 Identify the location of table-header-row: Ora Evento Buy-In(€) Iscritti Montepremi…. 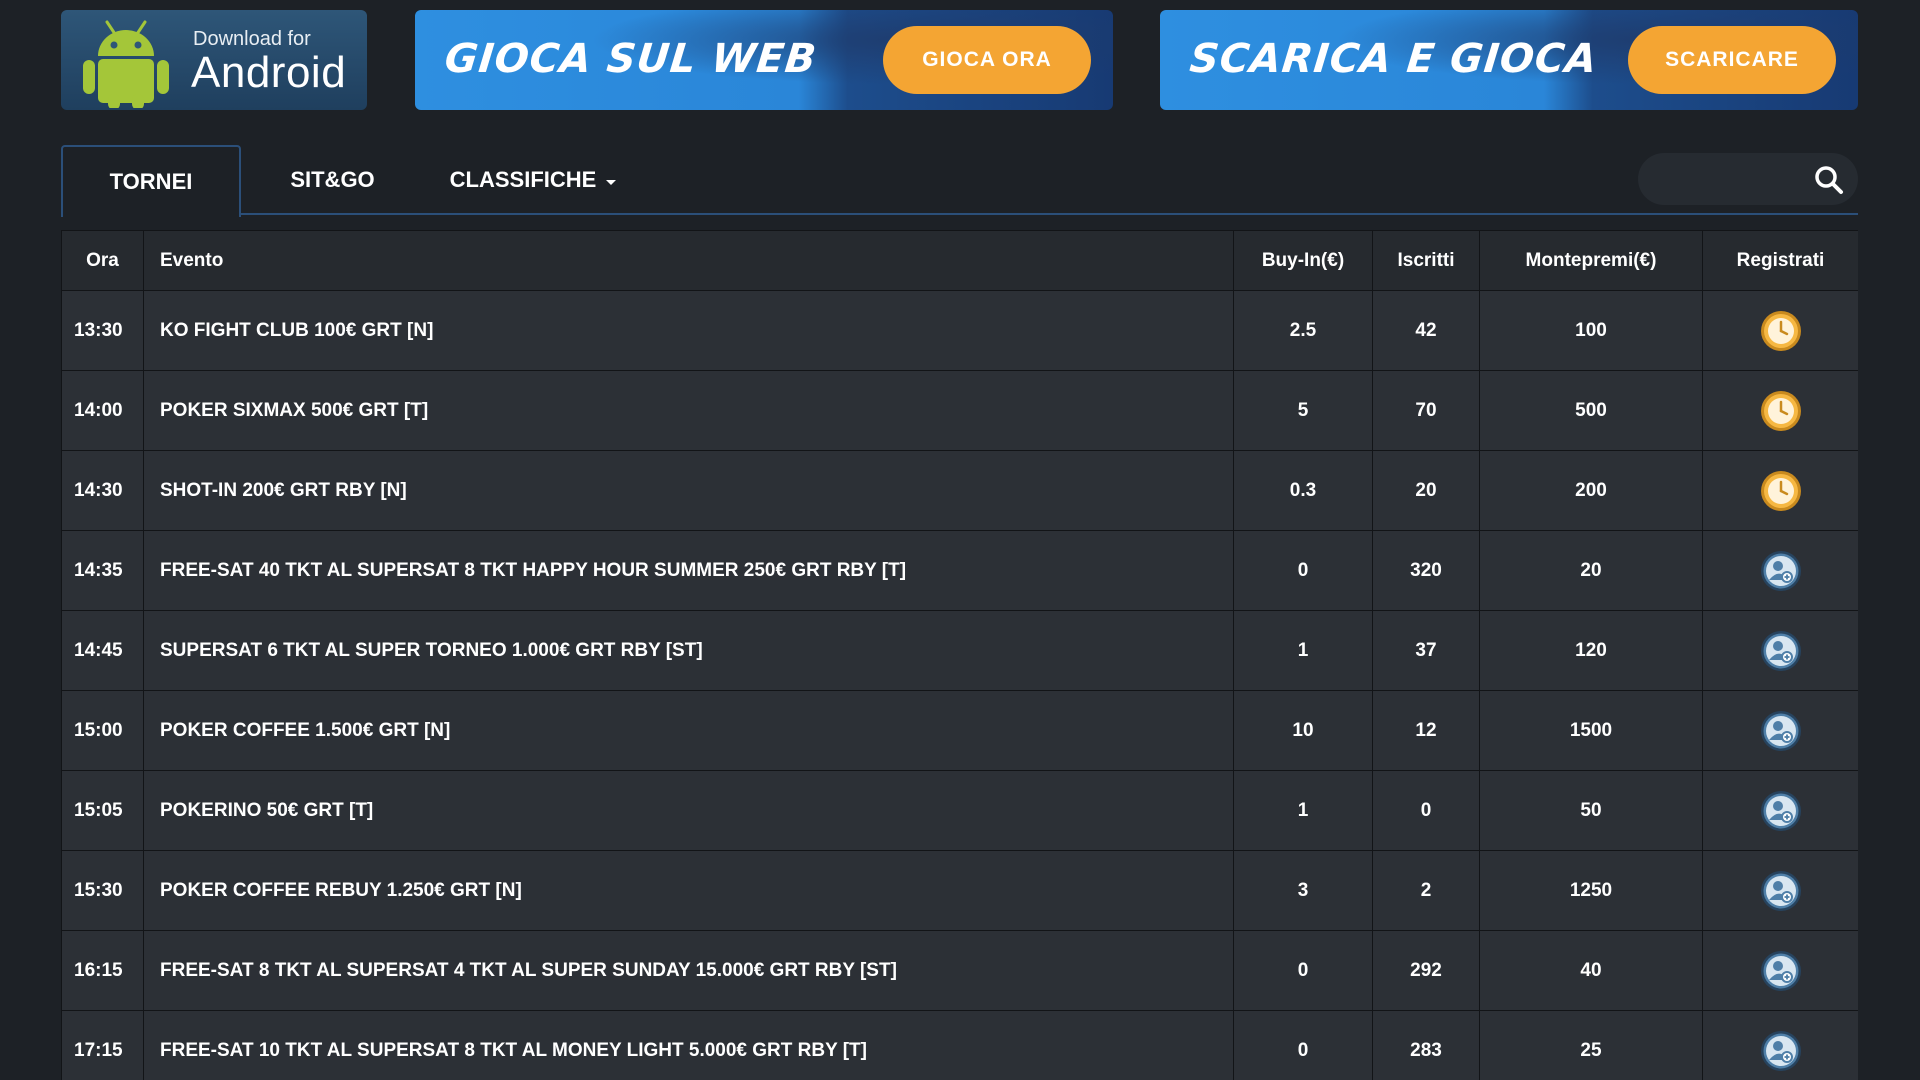
(959, 260).